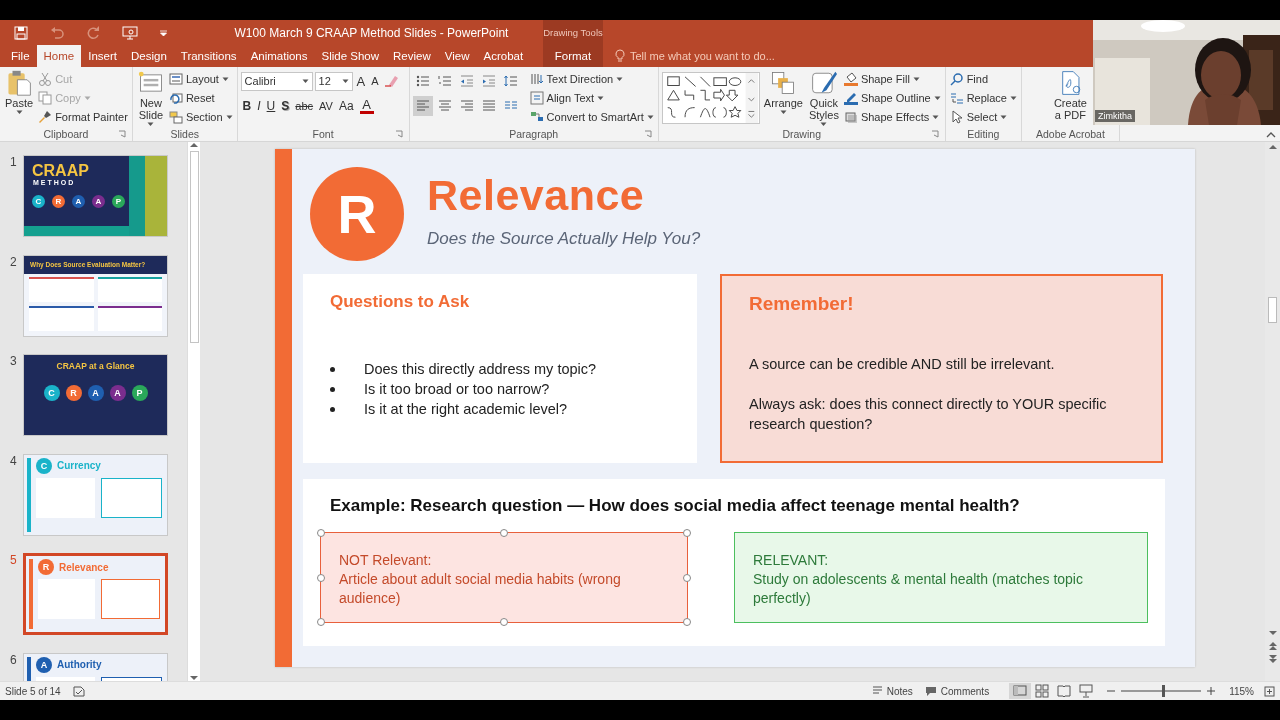  What do you see at coordinates (13, 163) in the screenshot?
I see `slide-number: 1` at bounding box center [13, 163].